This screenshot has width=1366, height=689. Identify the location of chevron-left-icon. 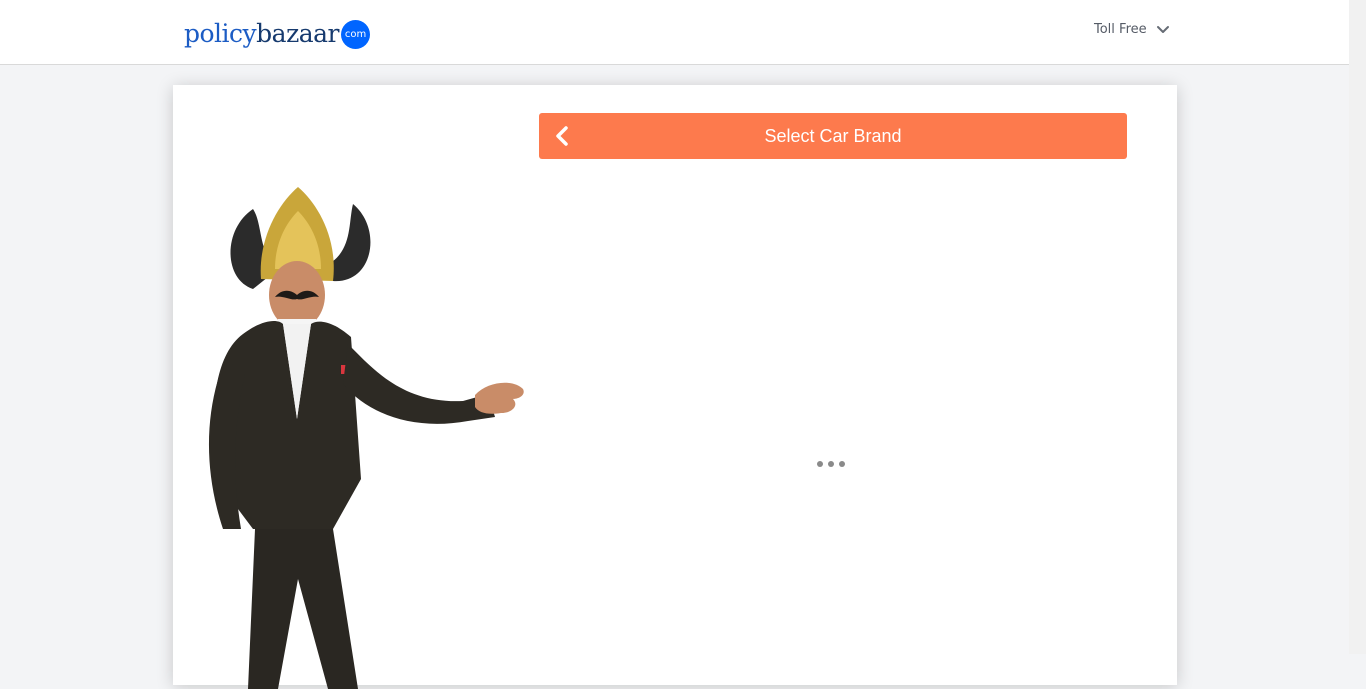
(562, 136).